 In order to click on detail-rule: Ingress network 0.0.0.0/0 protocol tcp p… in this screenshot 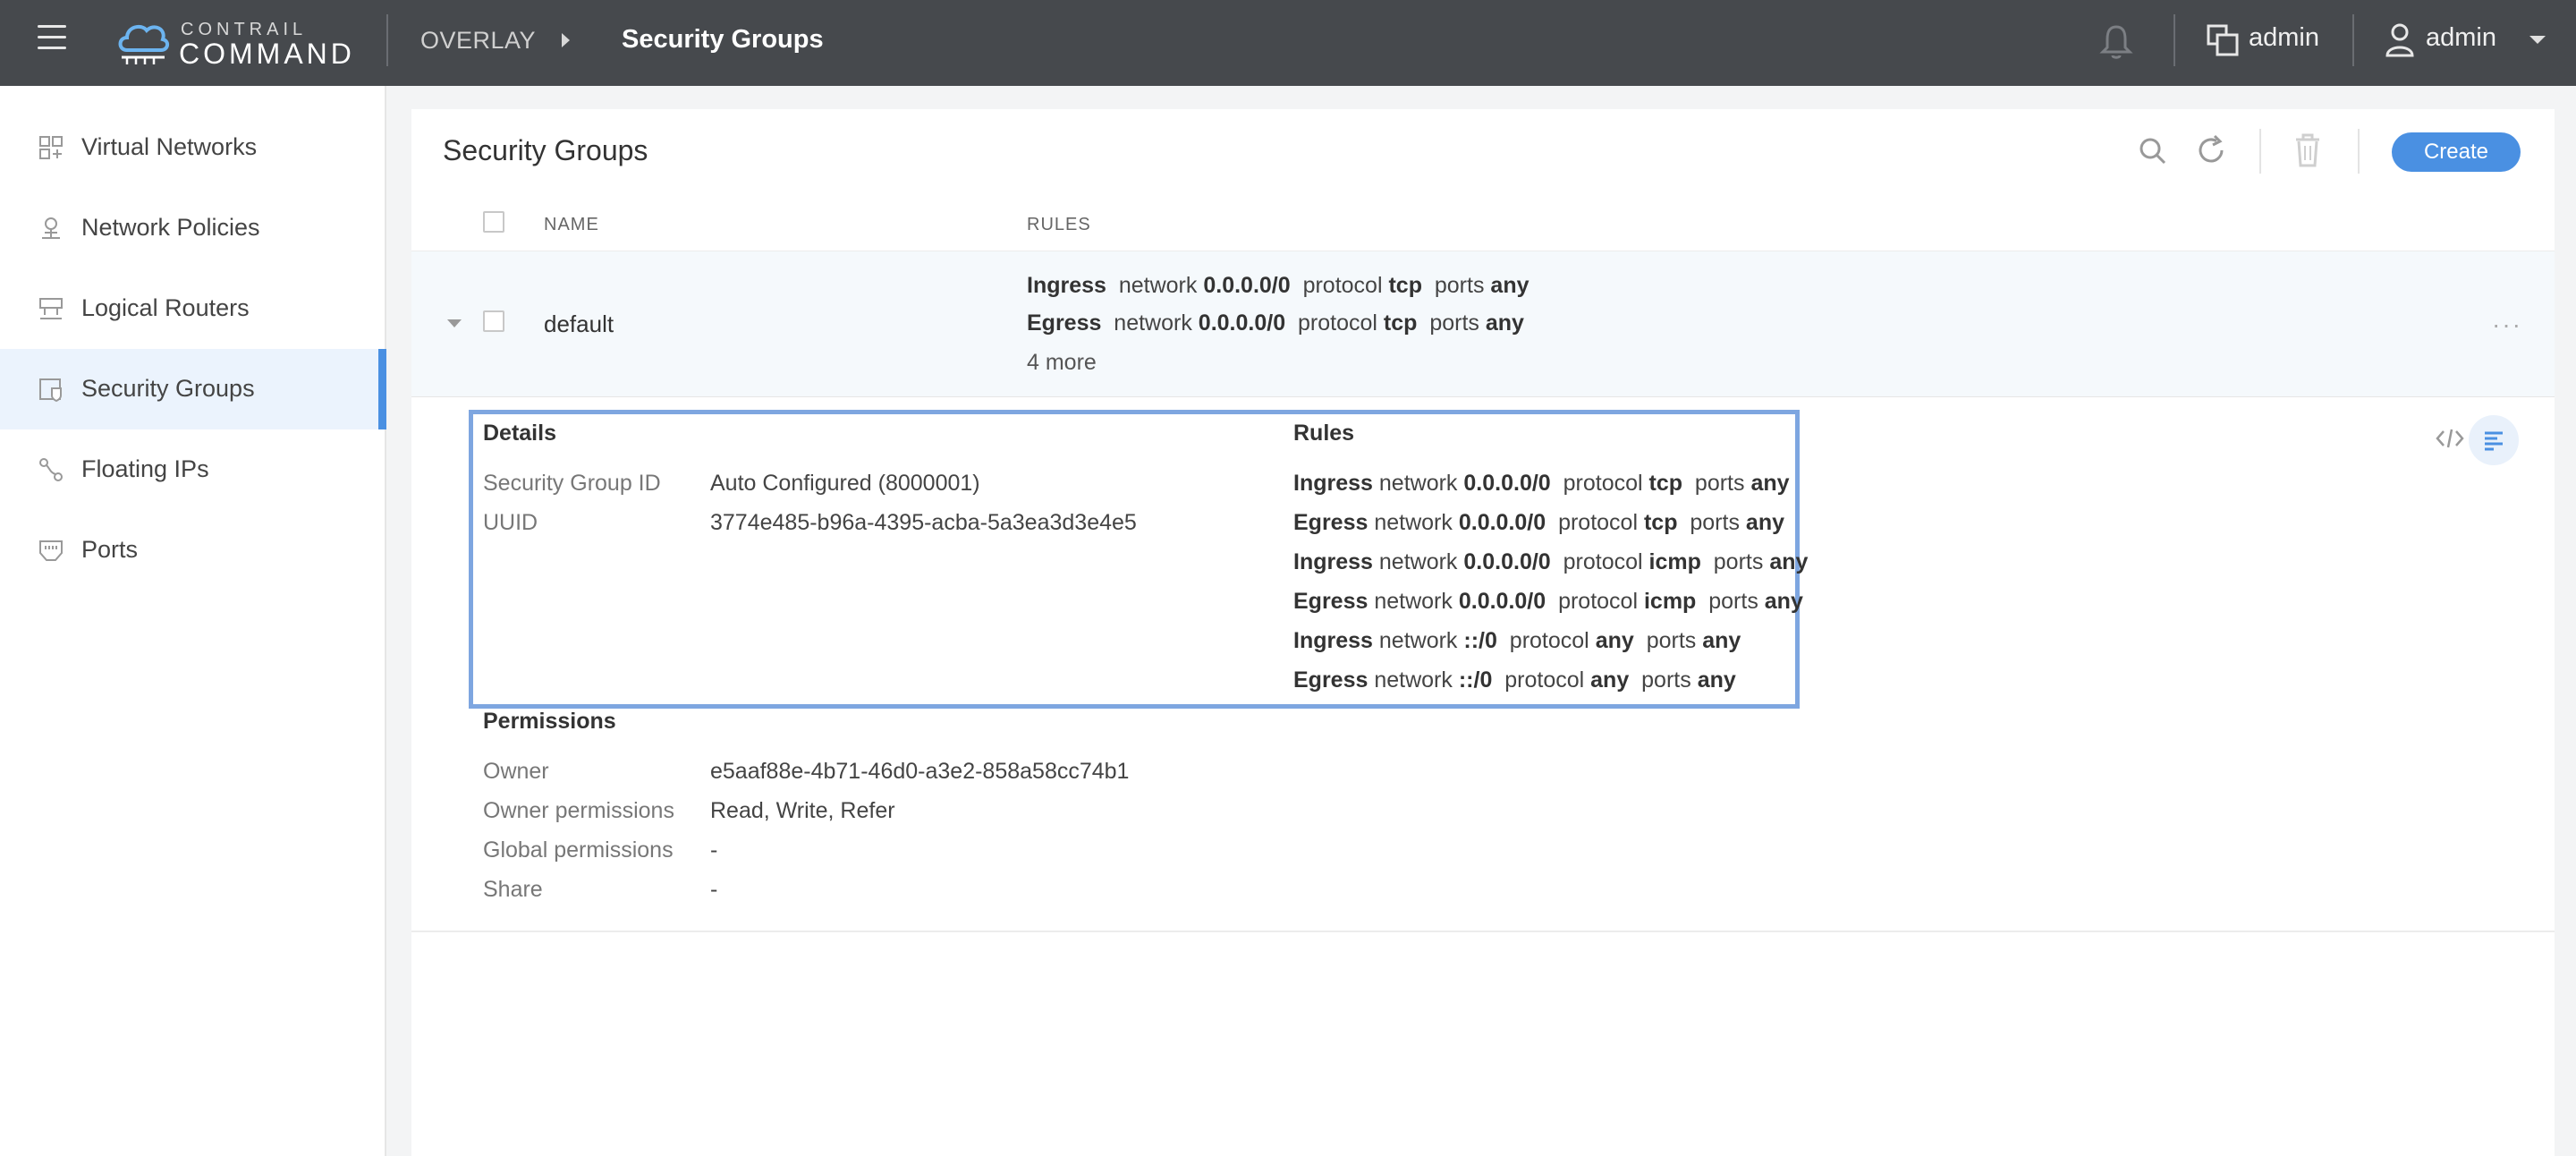, I will do `click(1541, 483)`.